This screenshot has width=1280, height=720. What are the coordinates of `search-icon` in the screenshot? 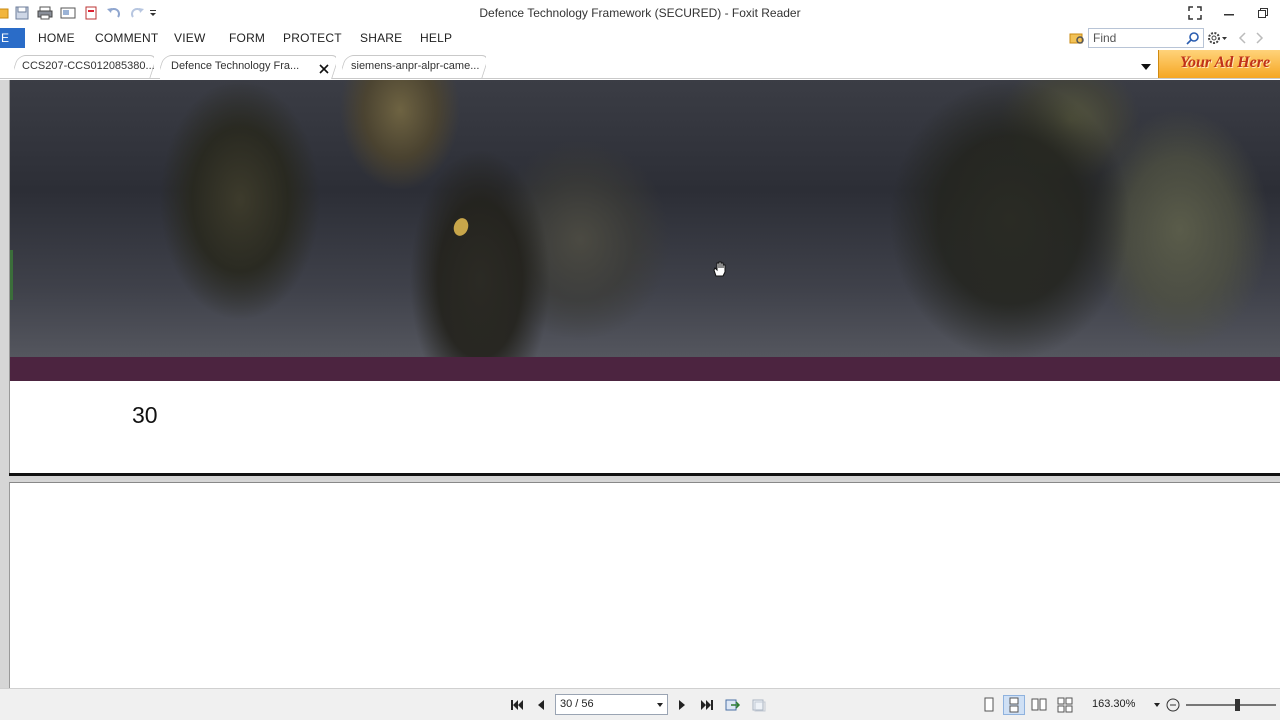 It's located at (1193, 39).